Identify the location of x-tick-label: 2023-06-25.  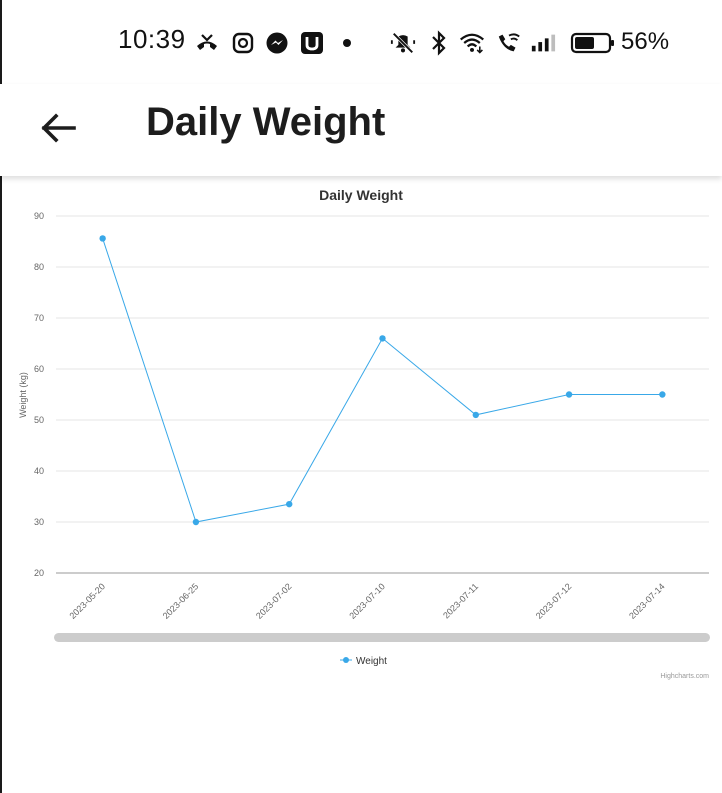
(181, 601).